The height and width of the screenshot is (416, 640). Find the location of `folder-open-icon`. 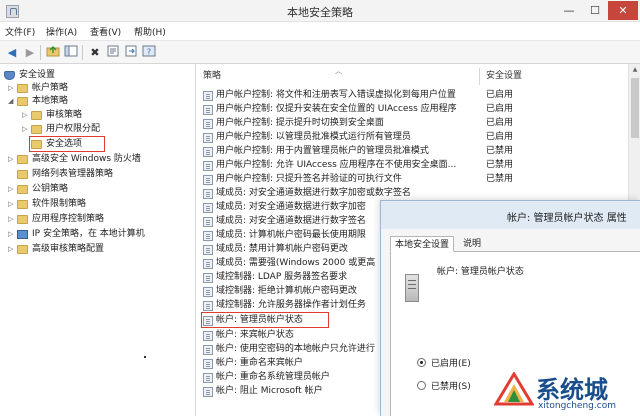

folder-open-icon is located at coordinates (22, 101).